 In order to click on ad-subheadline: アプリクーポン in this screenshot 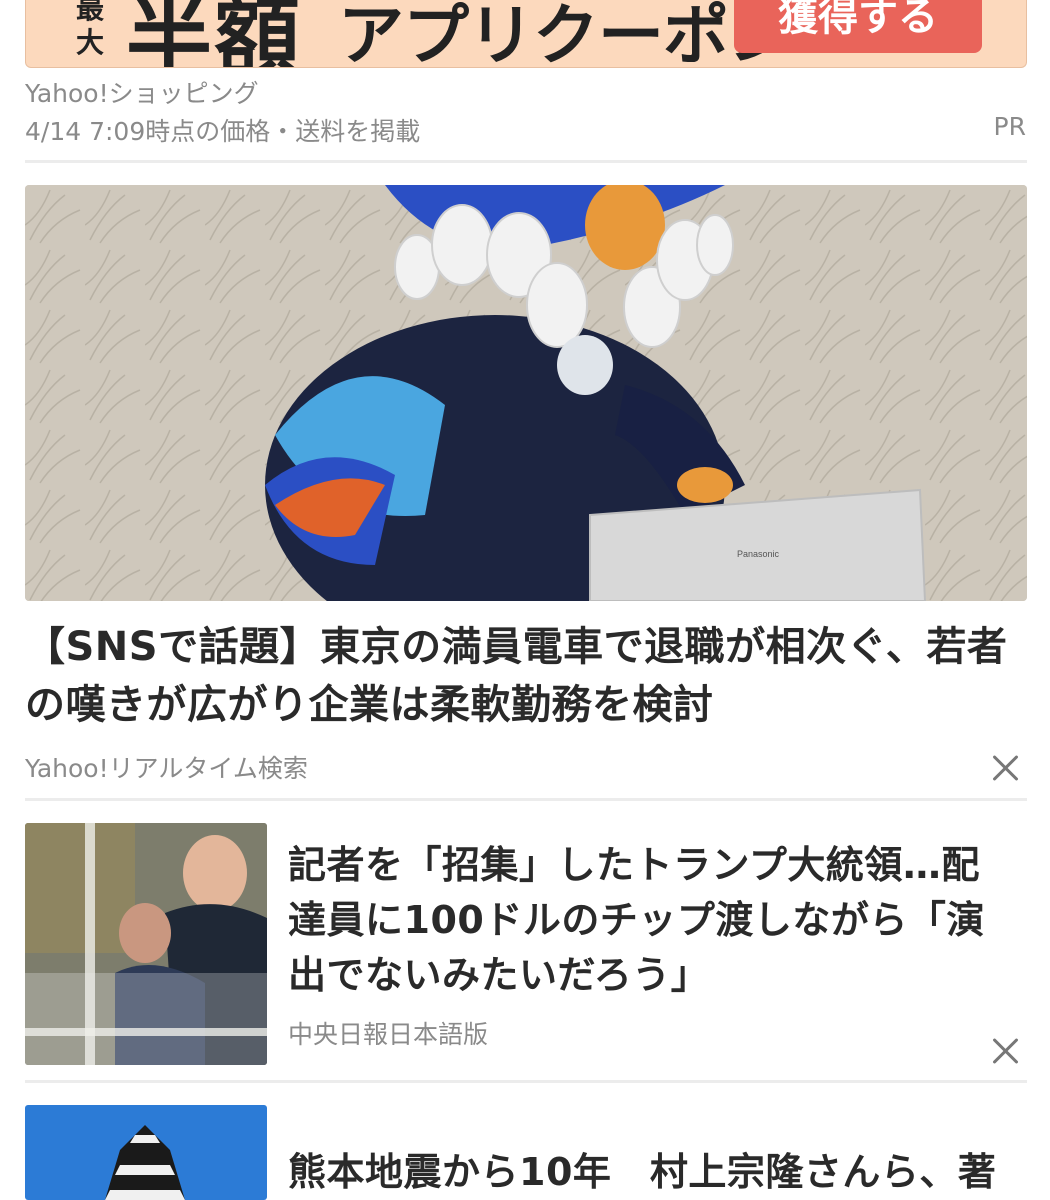, I will do `click(566, 34)`.